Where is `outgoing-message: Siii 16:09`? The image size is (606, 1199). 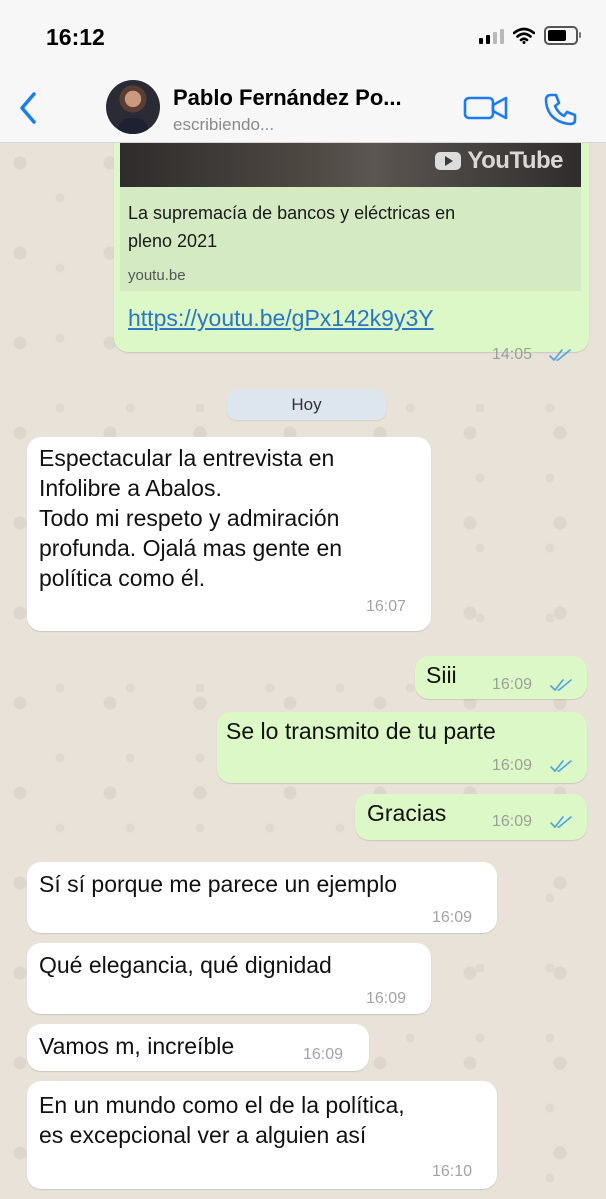
outgoing-message: Siii 16:09 is located at coordinates (501, 677).